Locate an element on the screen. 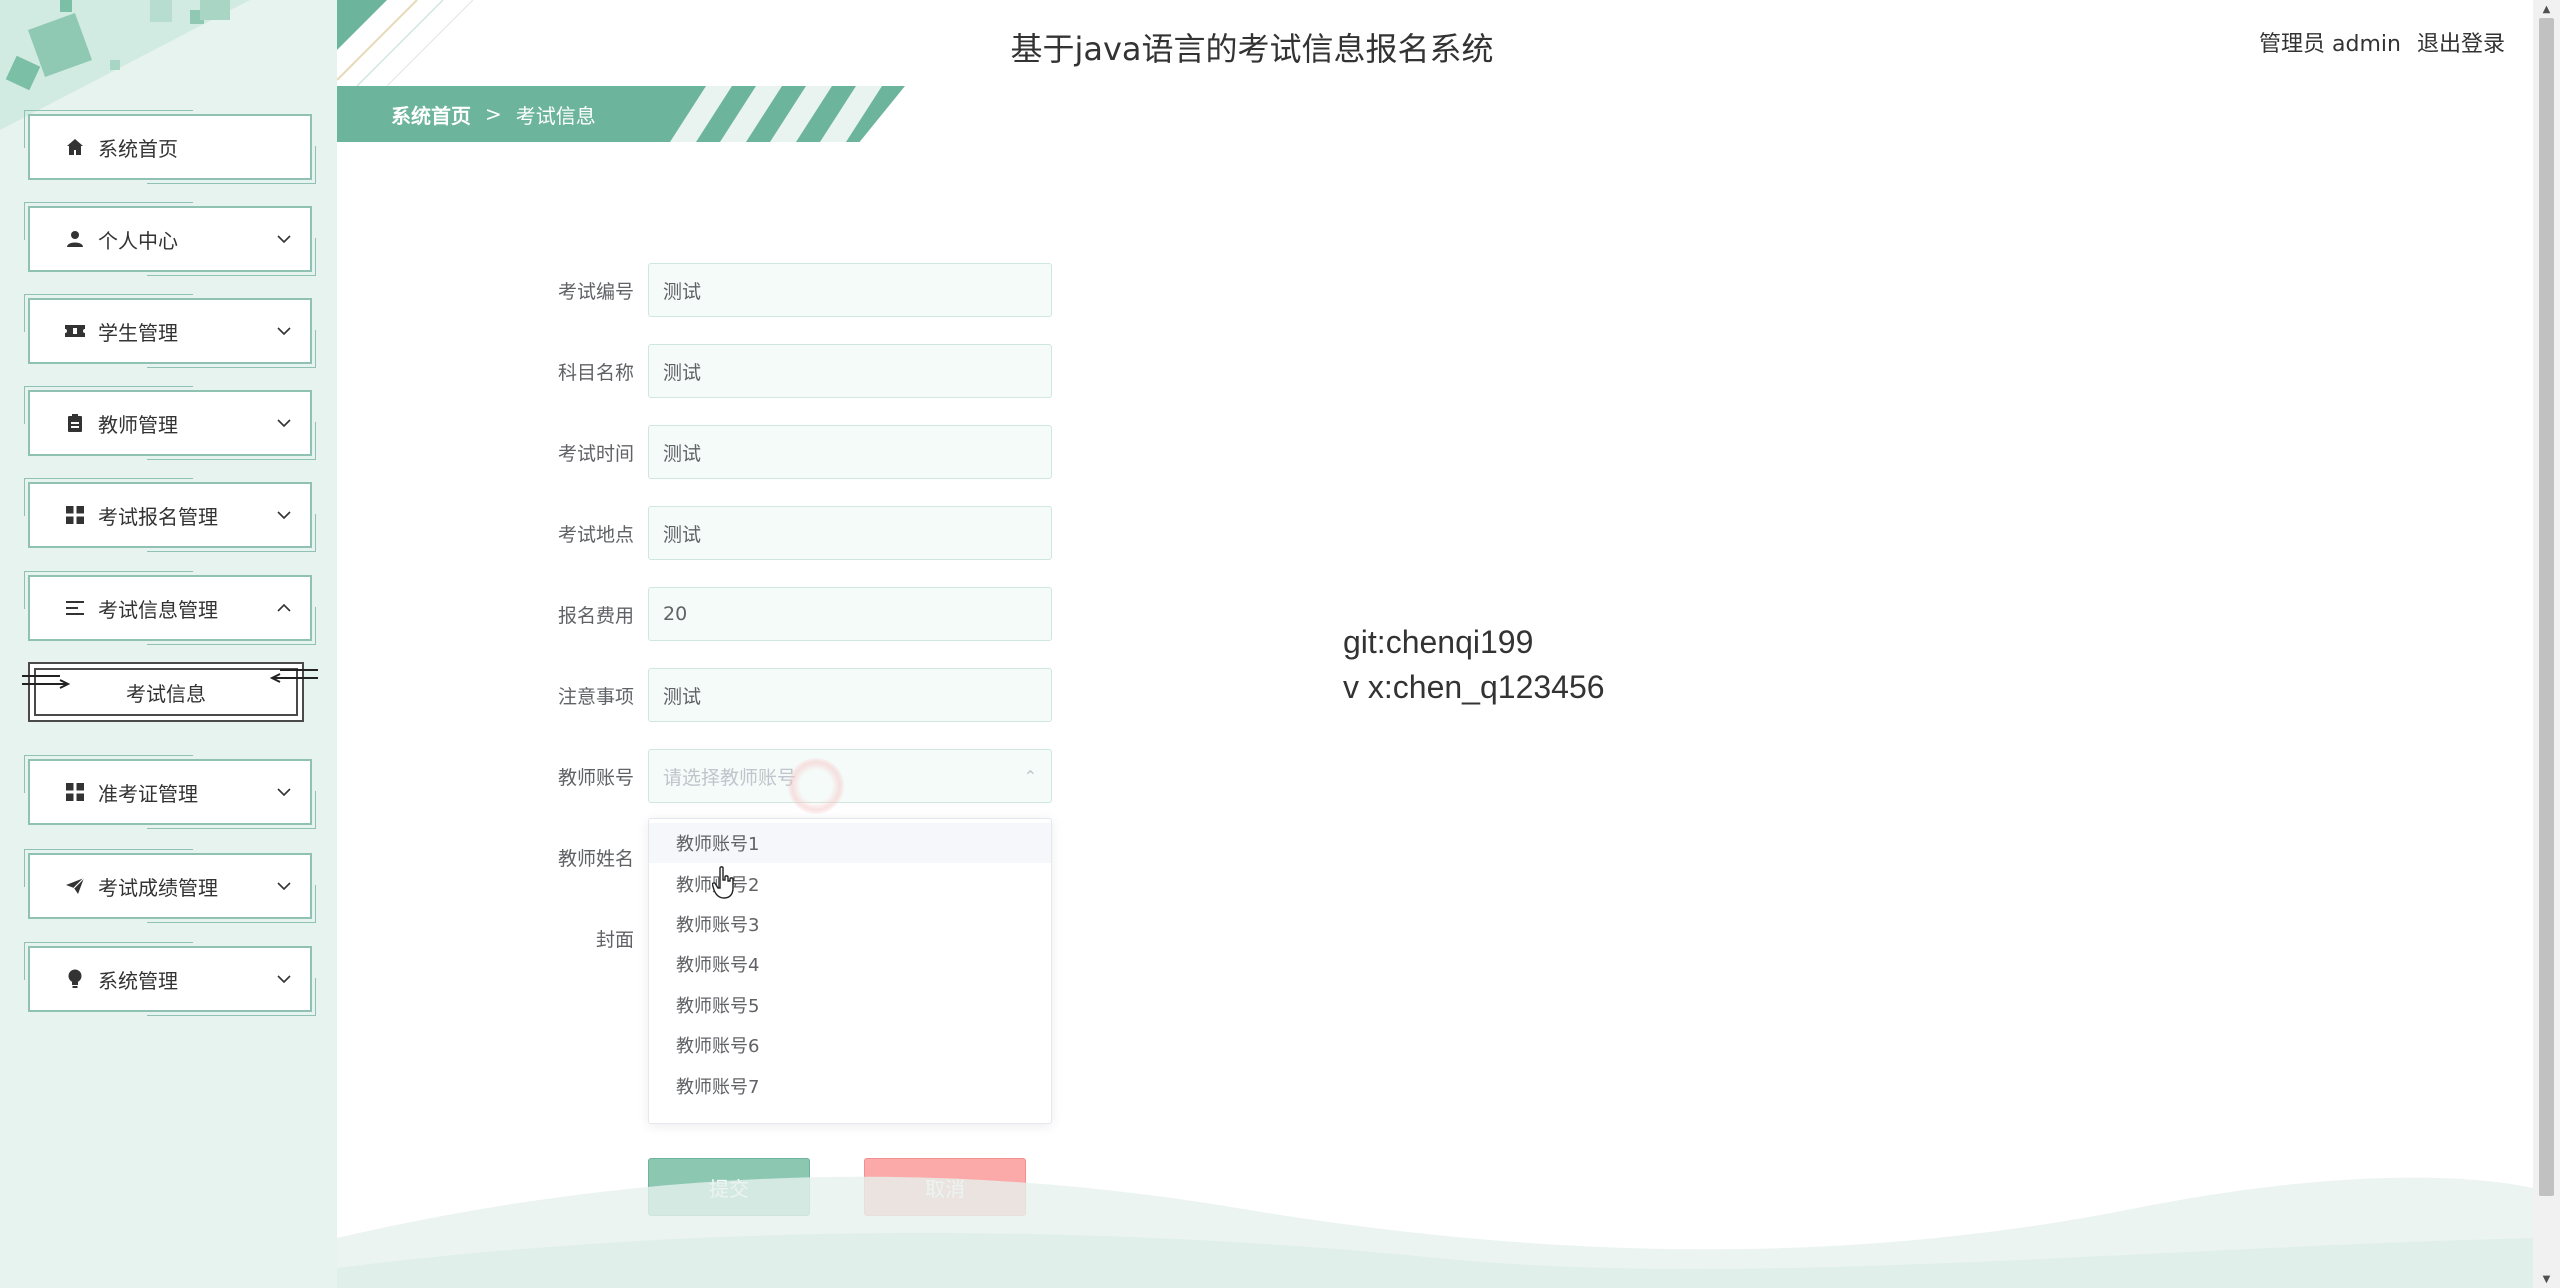  watermark-line-1: git:chenqi199 is located at coordinates (1438, 642).